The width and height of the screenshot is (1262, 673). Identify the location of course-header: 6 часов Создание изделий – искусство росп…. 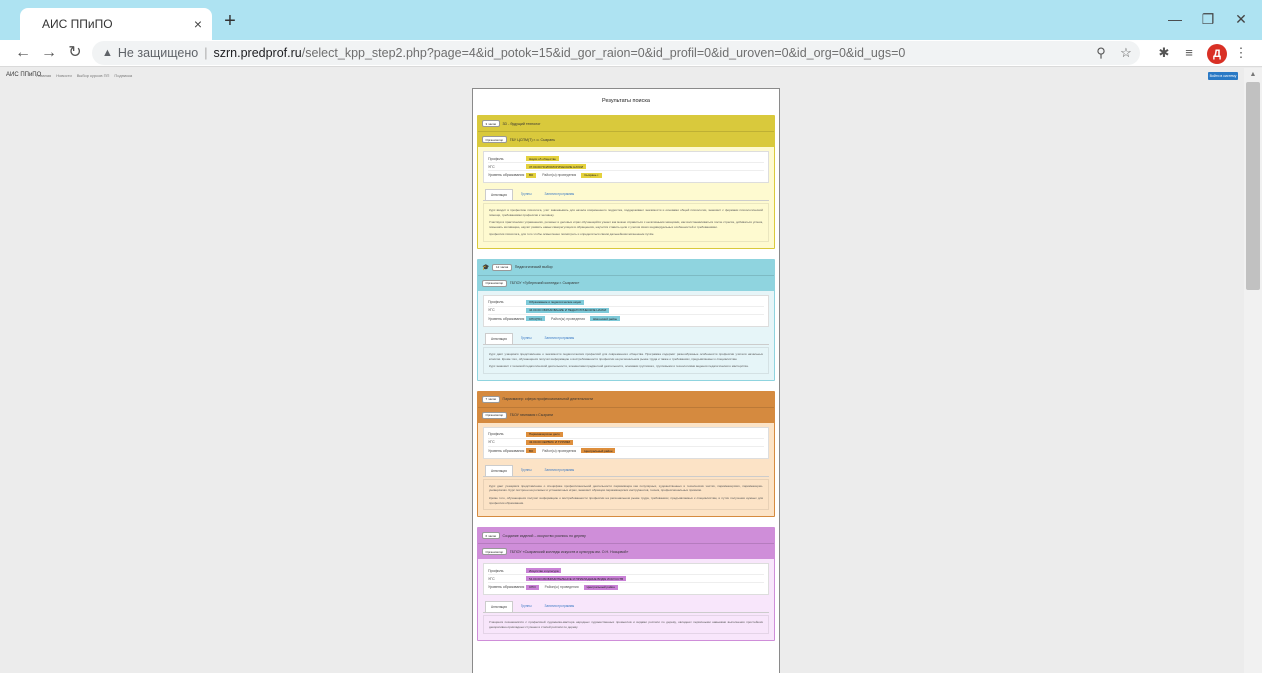
(626, 536).